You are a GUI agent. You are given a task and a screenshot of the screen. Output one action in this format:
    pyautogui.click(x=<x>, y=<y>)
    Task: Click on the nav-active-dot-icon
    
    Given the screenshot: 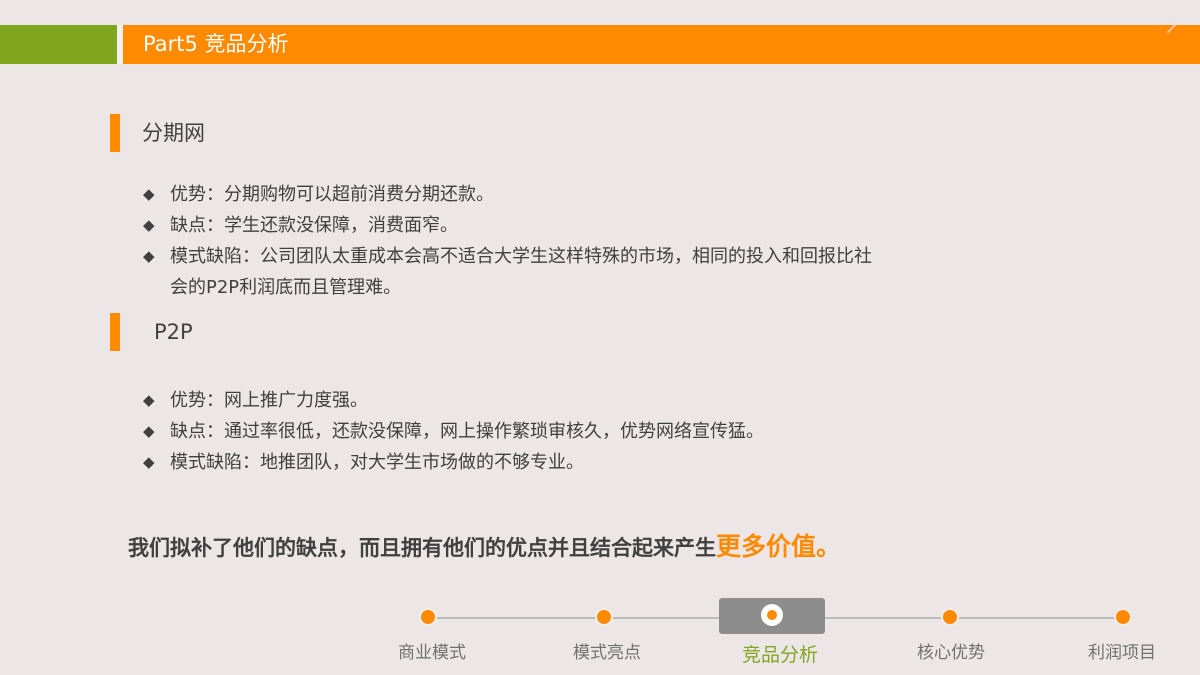 What is the action you would take?
    pyautogui.click(x=772, y=615)
    